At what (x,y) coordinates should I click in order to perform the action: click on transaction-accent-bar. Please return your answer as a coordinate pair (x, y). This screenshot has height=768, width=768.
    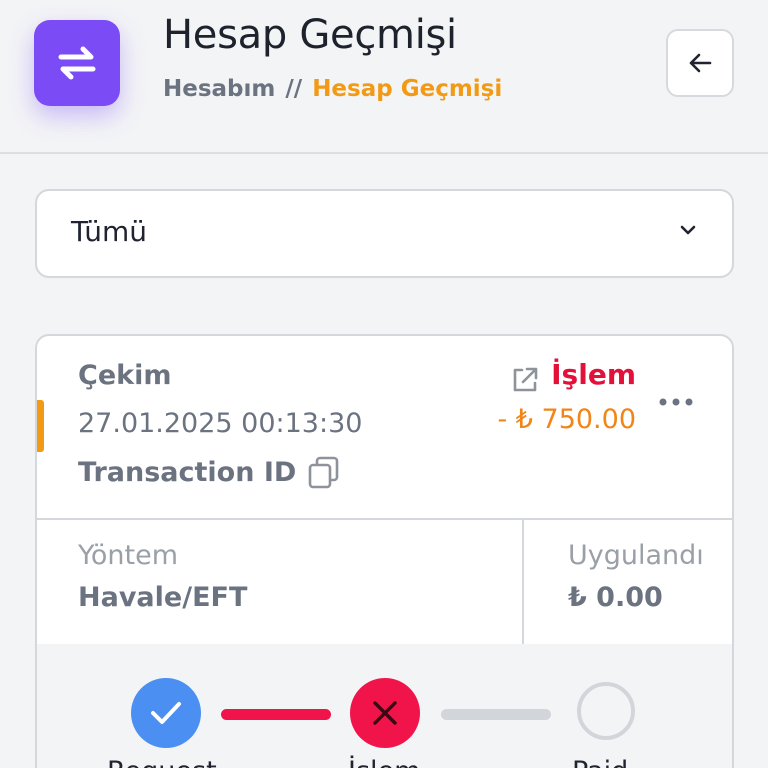
    Looking at the image, I should click on (40, 426).